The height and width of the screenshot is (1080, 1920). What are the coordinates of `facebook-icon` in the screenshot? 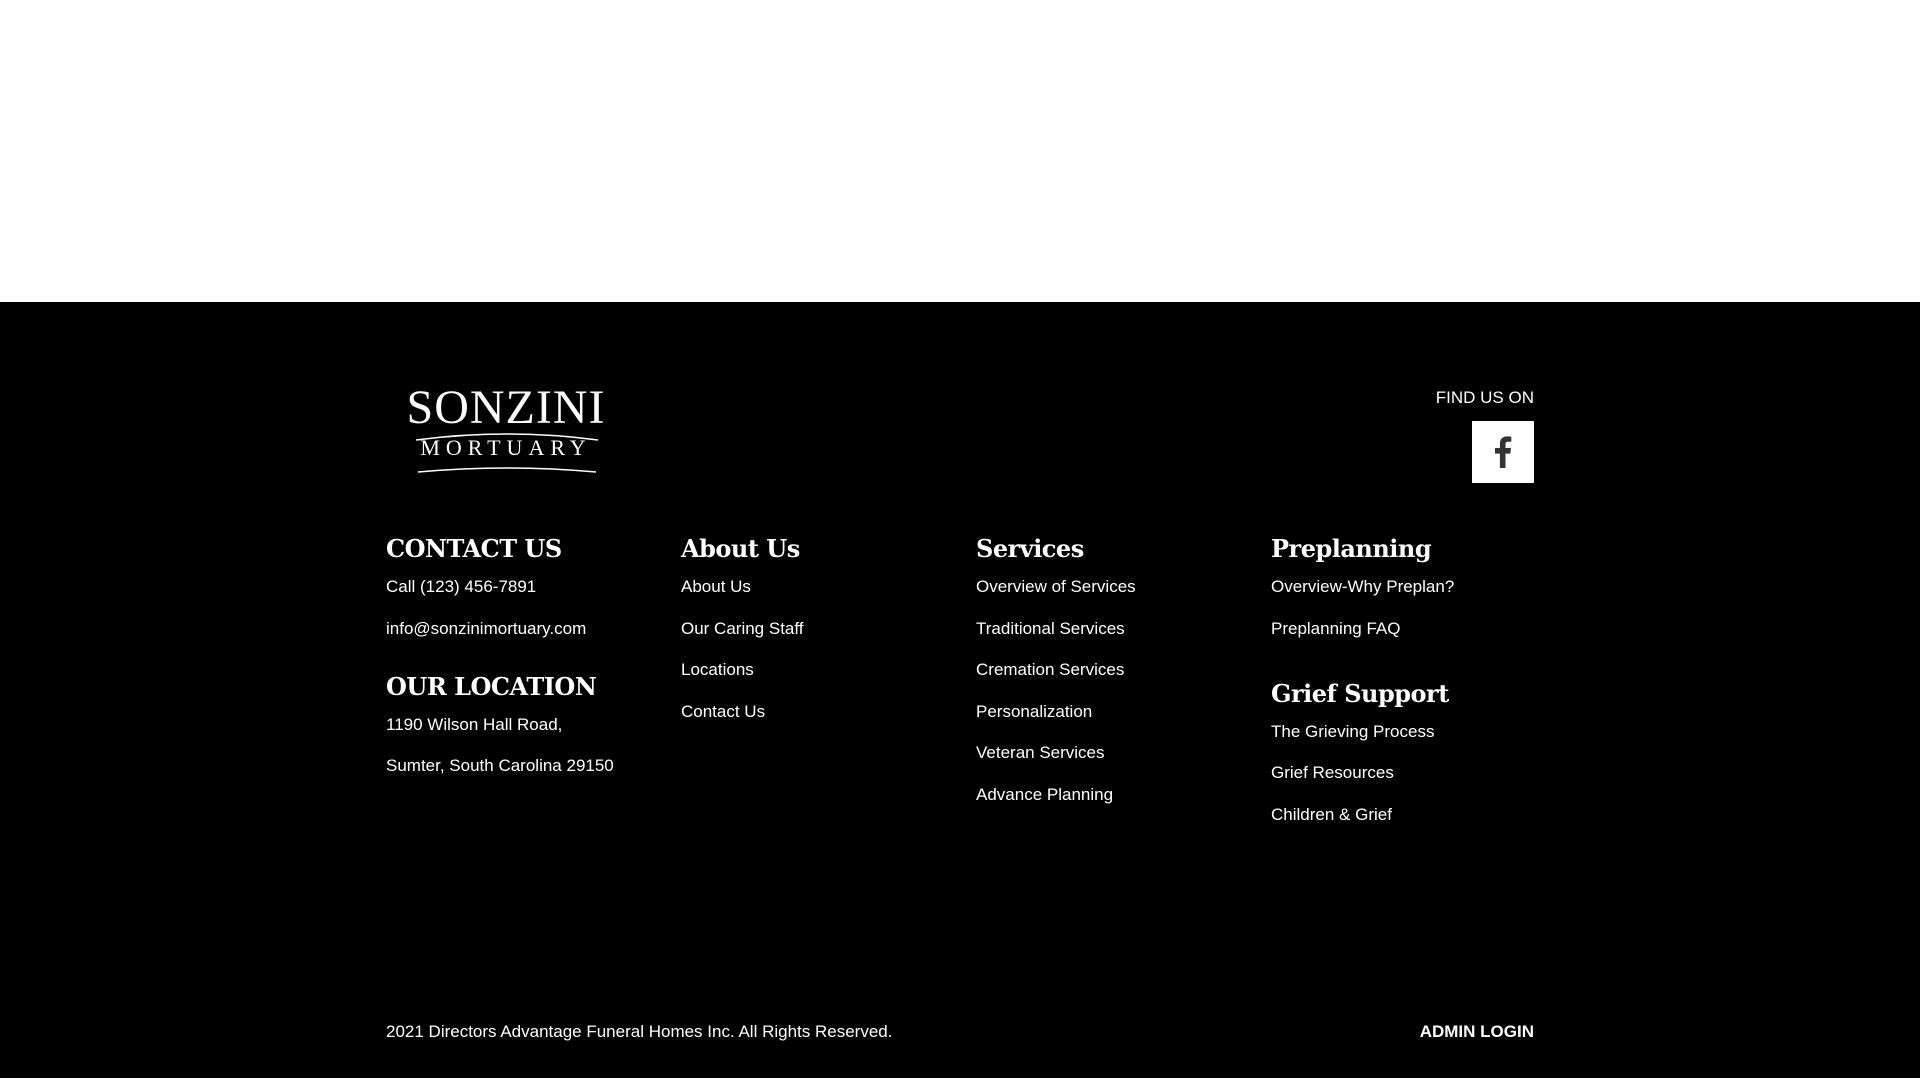 It's located at (1503, 452).